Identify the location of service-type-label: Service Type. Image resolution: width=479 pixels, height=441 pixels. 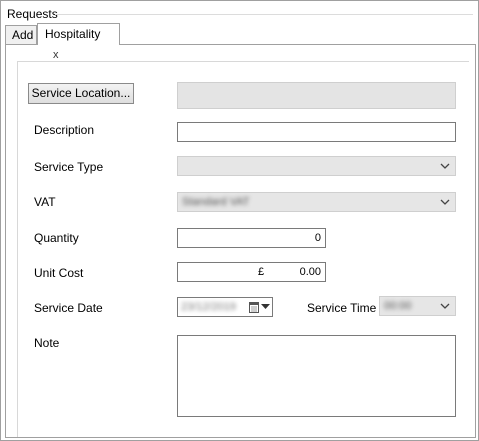
(69, 167).